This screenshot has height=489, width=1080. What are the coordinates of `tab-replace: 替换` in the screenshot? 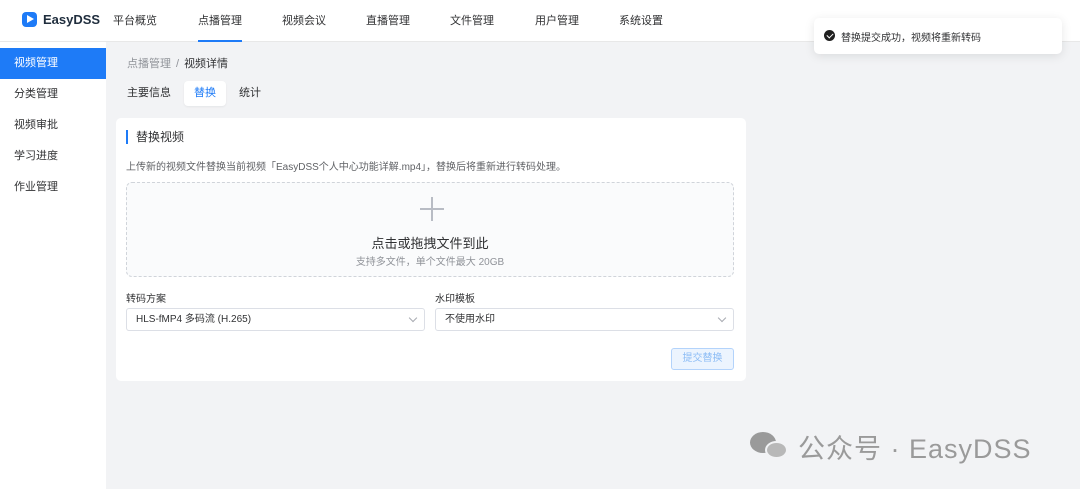 It's located at (205, 93).